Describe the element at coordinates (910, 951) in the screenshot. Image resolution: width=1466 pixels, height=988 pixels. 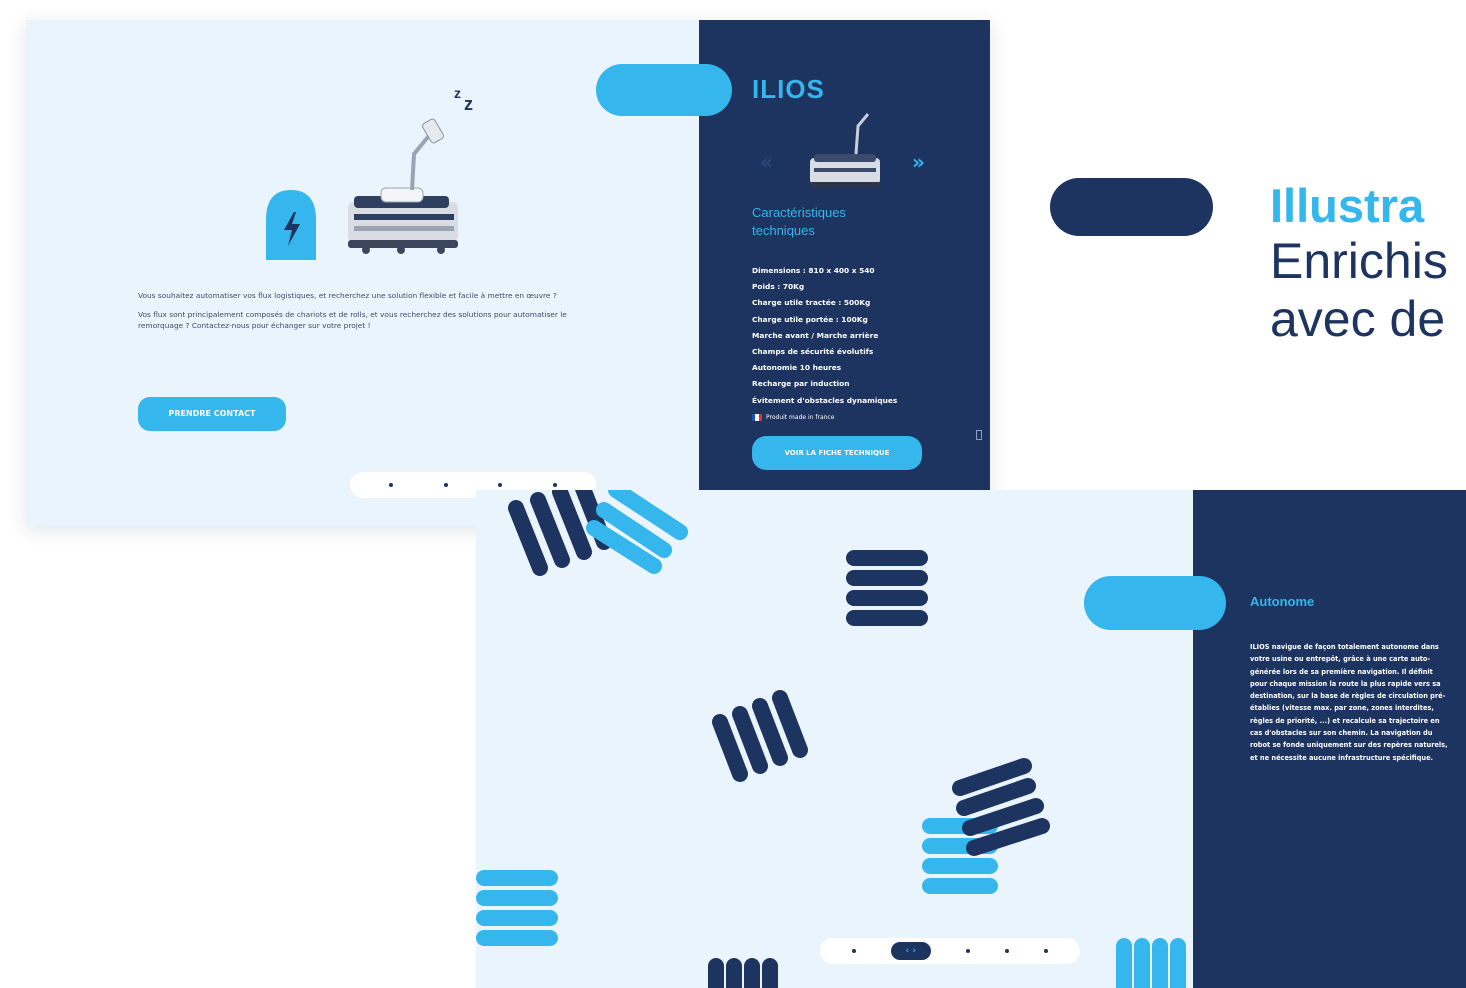
I see `pagination-active: ‹ ›` at that location.